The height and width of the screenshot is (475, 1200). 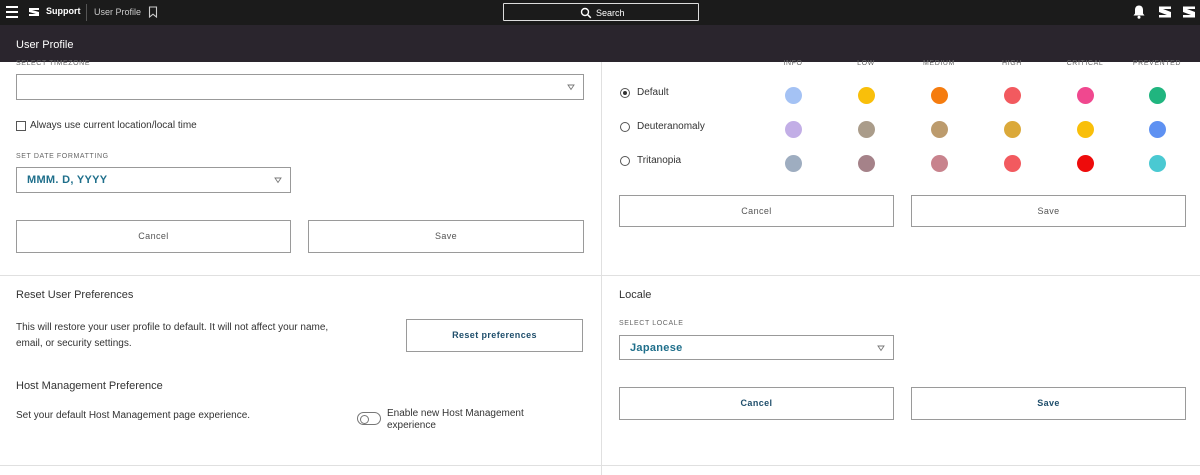 I want to click on color-swatch-tritanopia-medium, so click(x=939, y=163).